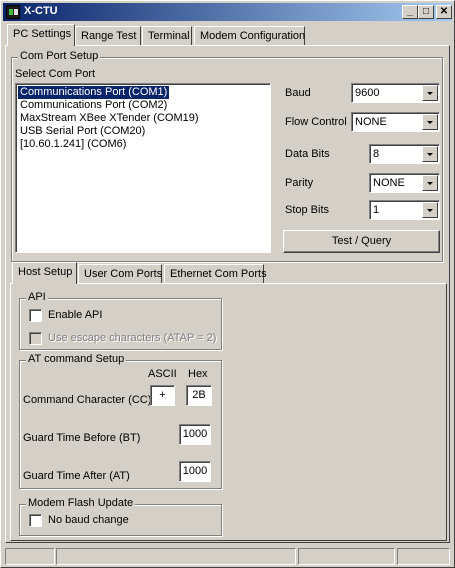 The height and width of the screenshot is (568, 455). I want to click on close-button: ✕, so click(444, 12).